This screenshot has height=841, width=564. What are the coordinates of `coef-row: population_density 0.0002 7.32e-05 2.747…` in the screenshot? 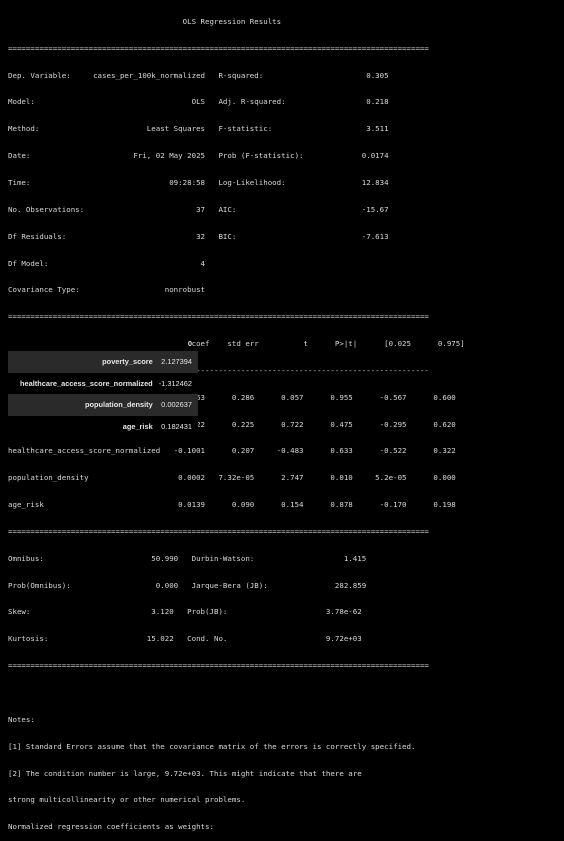 It's located at (232, 478).